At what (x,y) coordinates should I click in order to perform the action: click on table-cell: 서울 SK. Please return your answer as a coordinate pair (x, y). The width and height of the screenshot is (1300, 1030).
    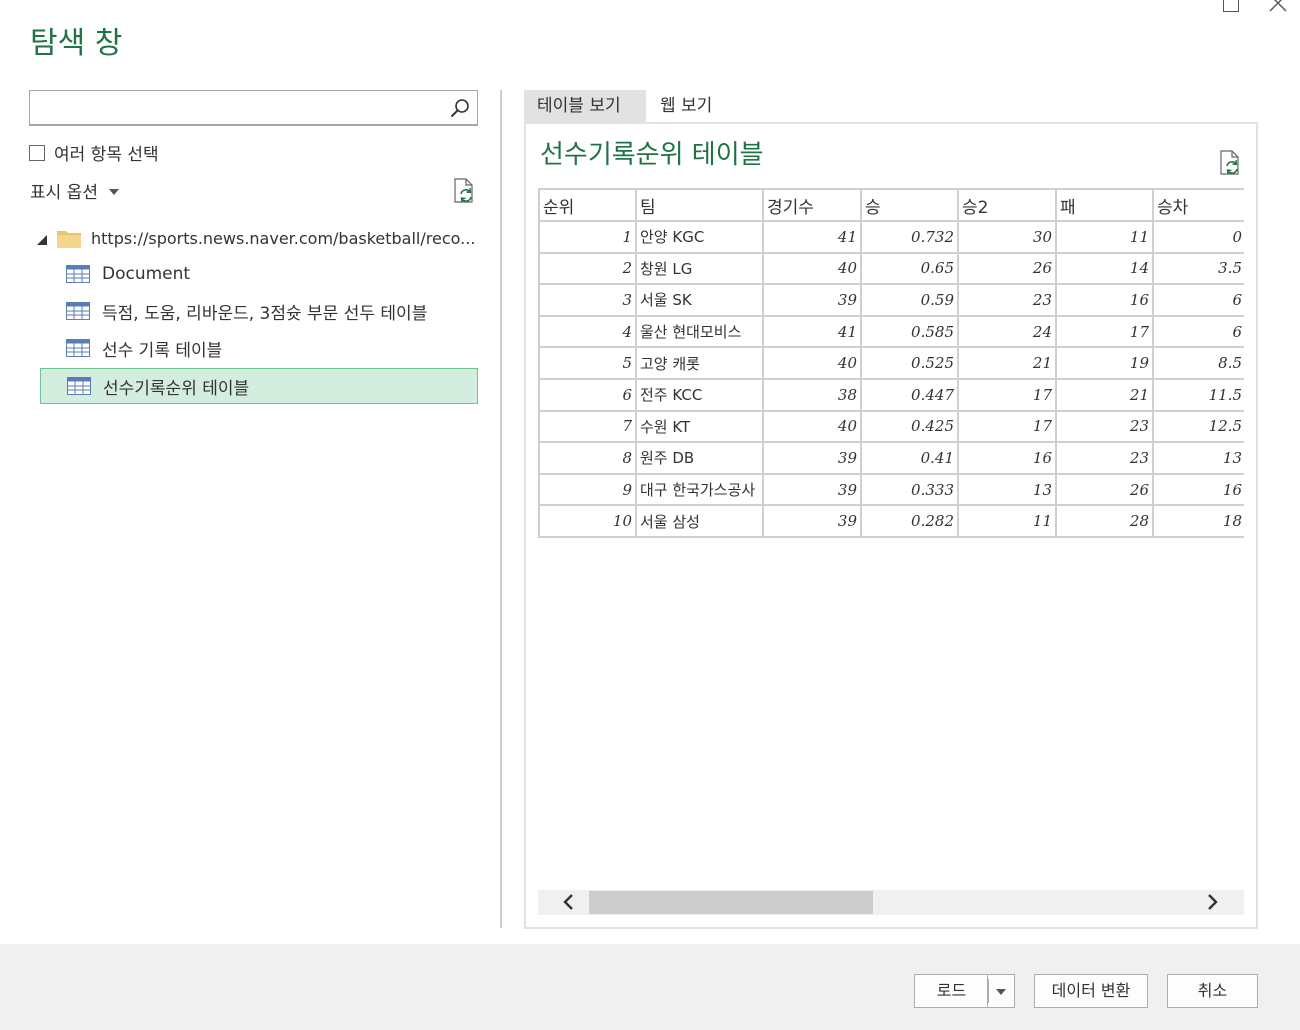
    Looking at the image, I should click on (699, 300).